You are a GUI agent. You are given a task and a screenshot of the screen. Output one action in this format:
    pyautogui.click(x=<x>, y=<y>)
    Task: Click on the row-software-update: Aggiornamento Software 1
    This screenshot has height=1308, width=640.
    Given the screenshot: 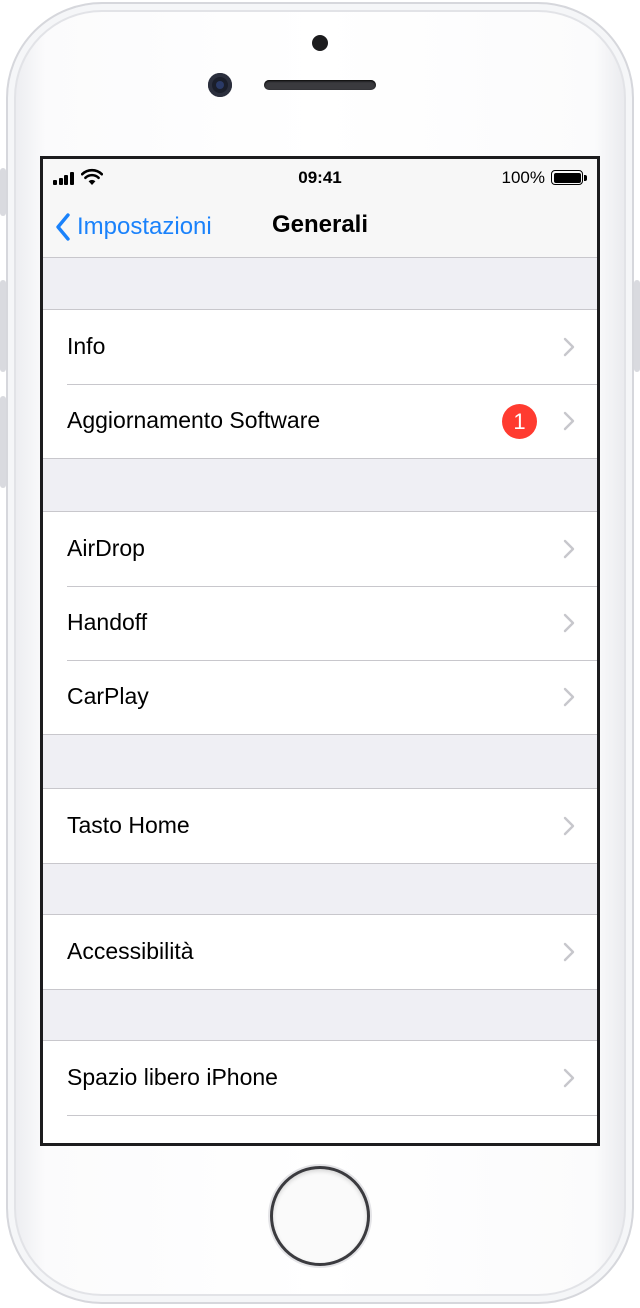 What is the action you would take?
    pyautogui.click(x=320, y=421)
    